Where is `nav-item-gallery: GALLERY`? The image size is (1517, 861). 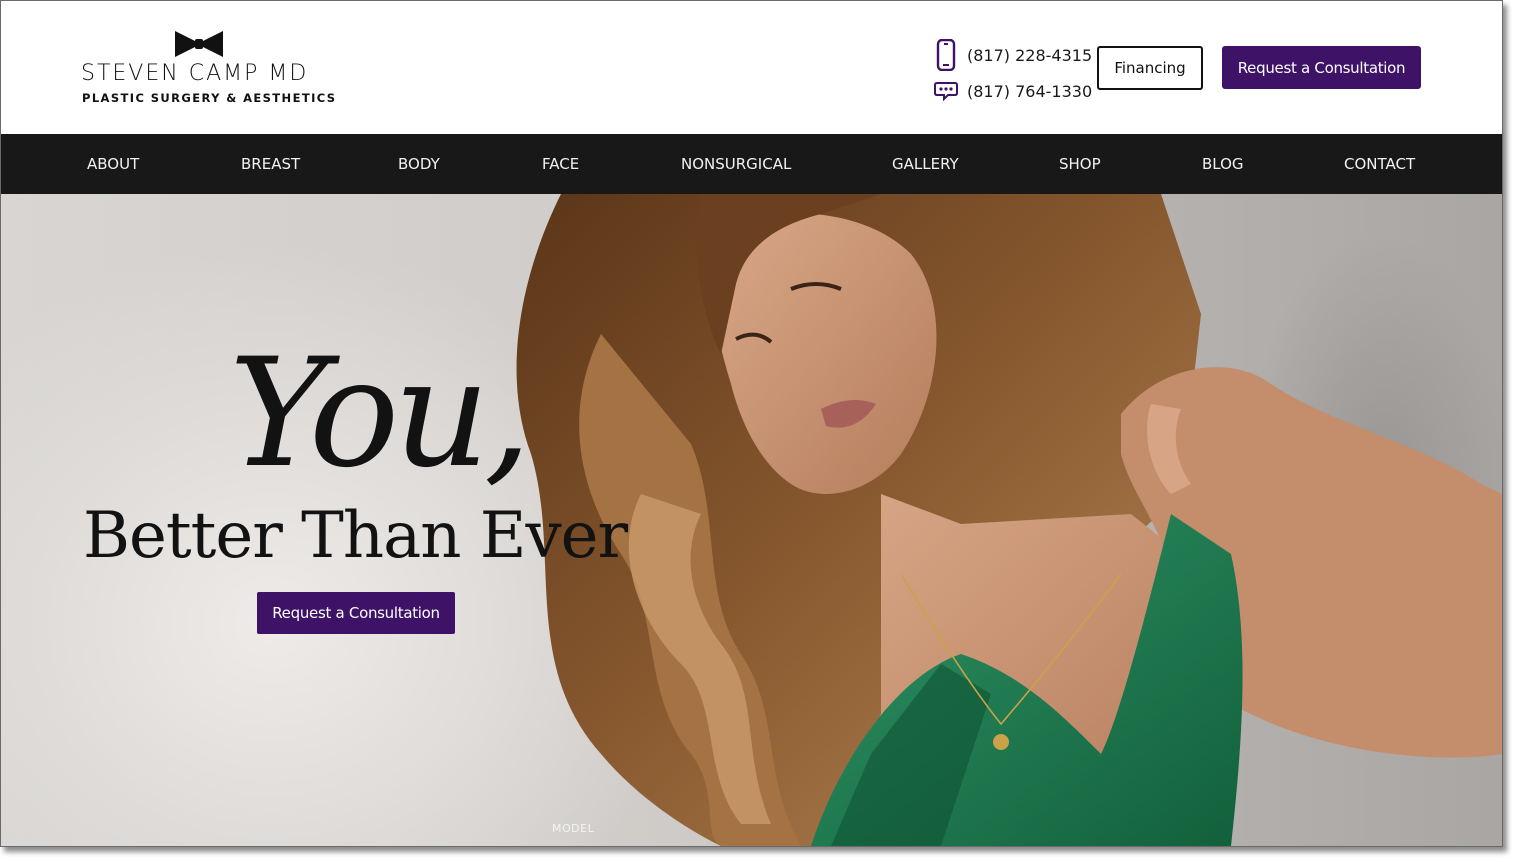
nav-item-gallery: GALLERY is located at coordinates (925, 164).